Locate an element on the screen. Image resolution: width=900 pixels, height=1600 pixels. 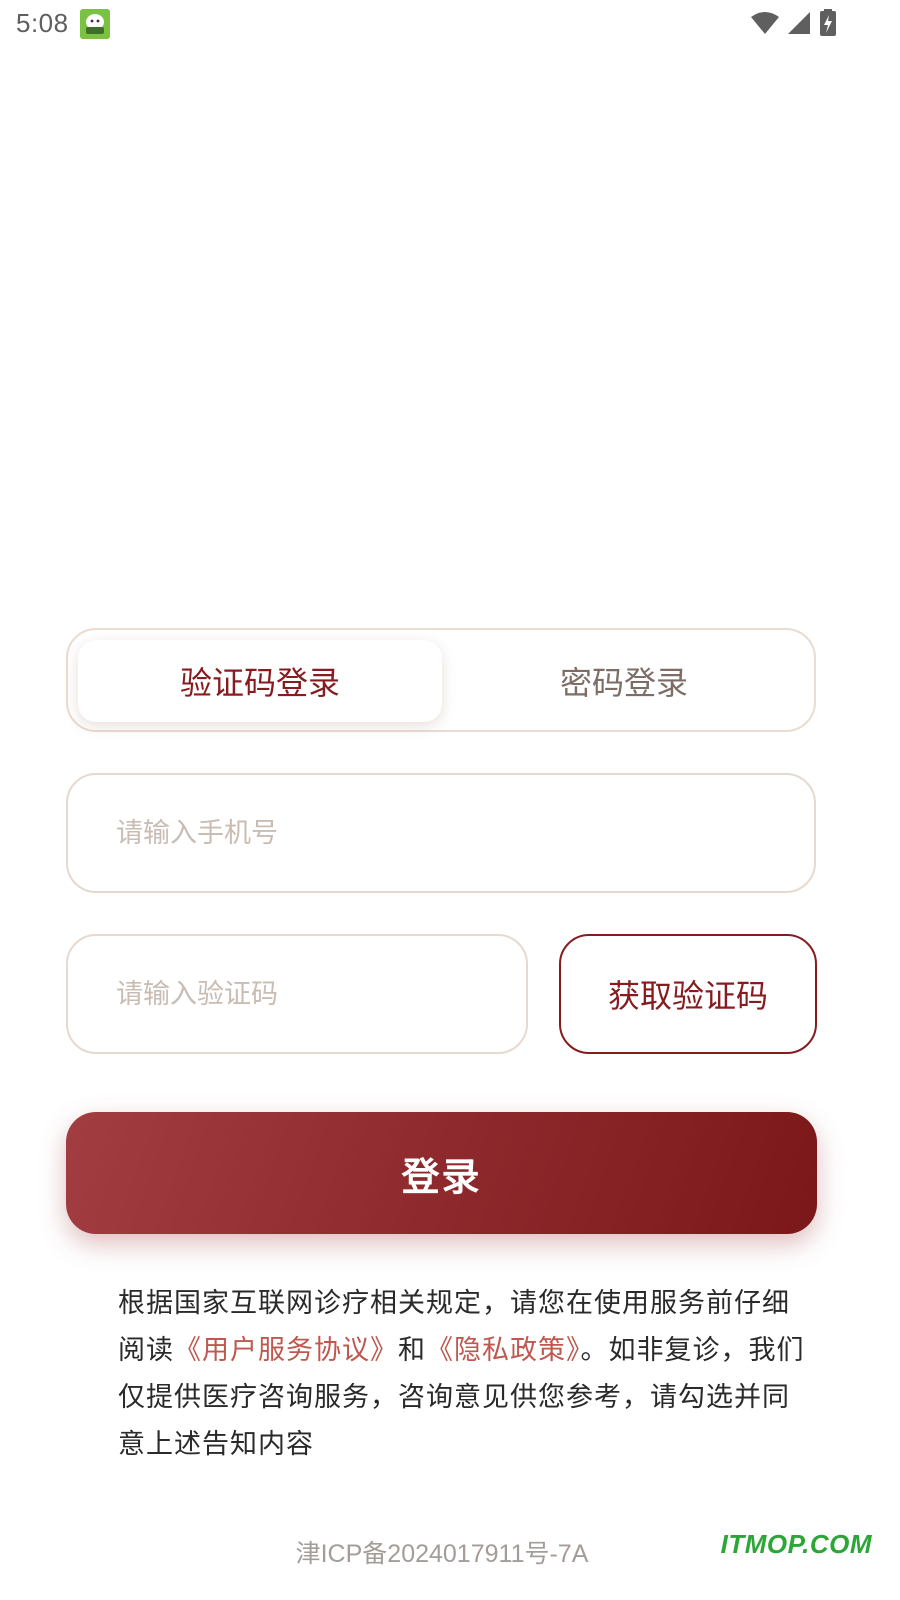
status-time: 5:08 is located at coordinates (42, 23).